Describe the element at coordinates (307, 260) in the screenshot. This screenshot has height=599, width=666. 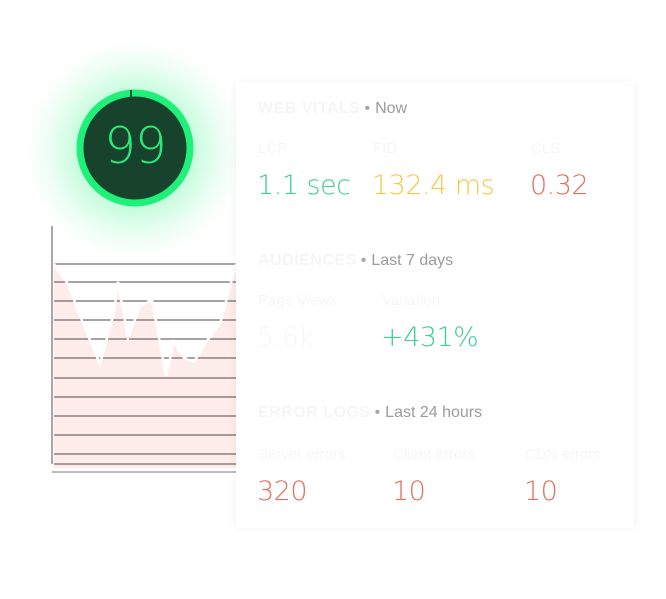
I see `section-audiences-title: AUDIENCES` at that location.